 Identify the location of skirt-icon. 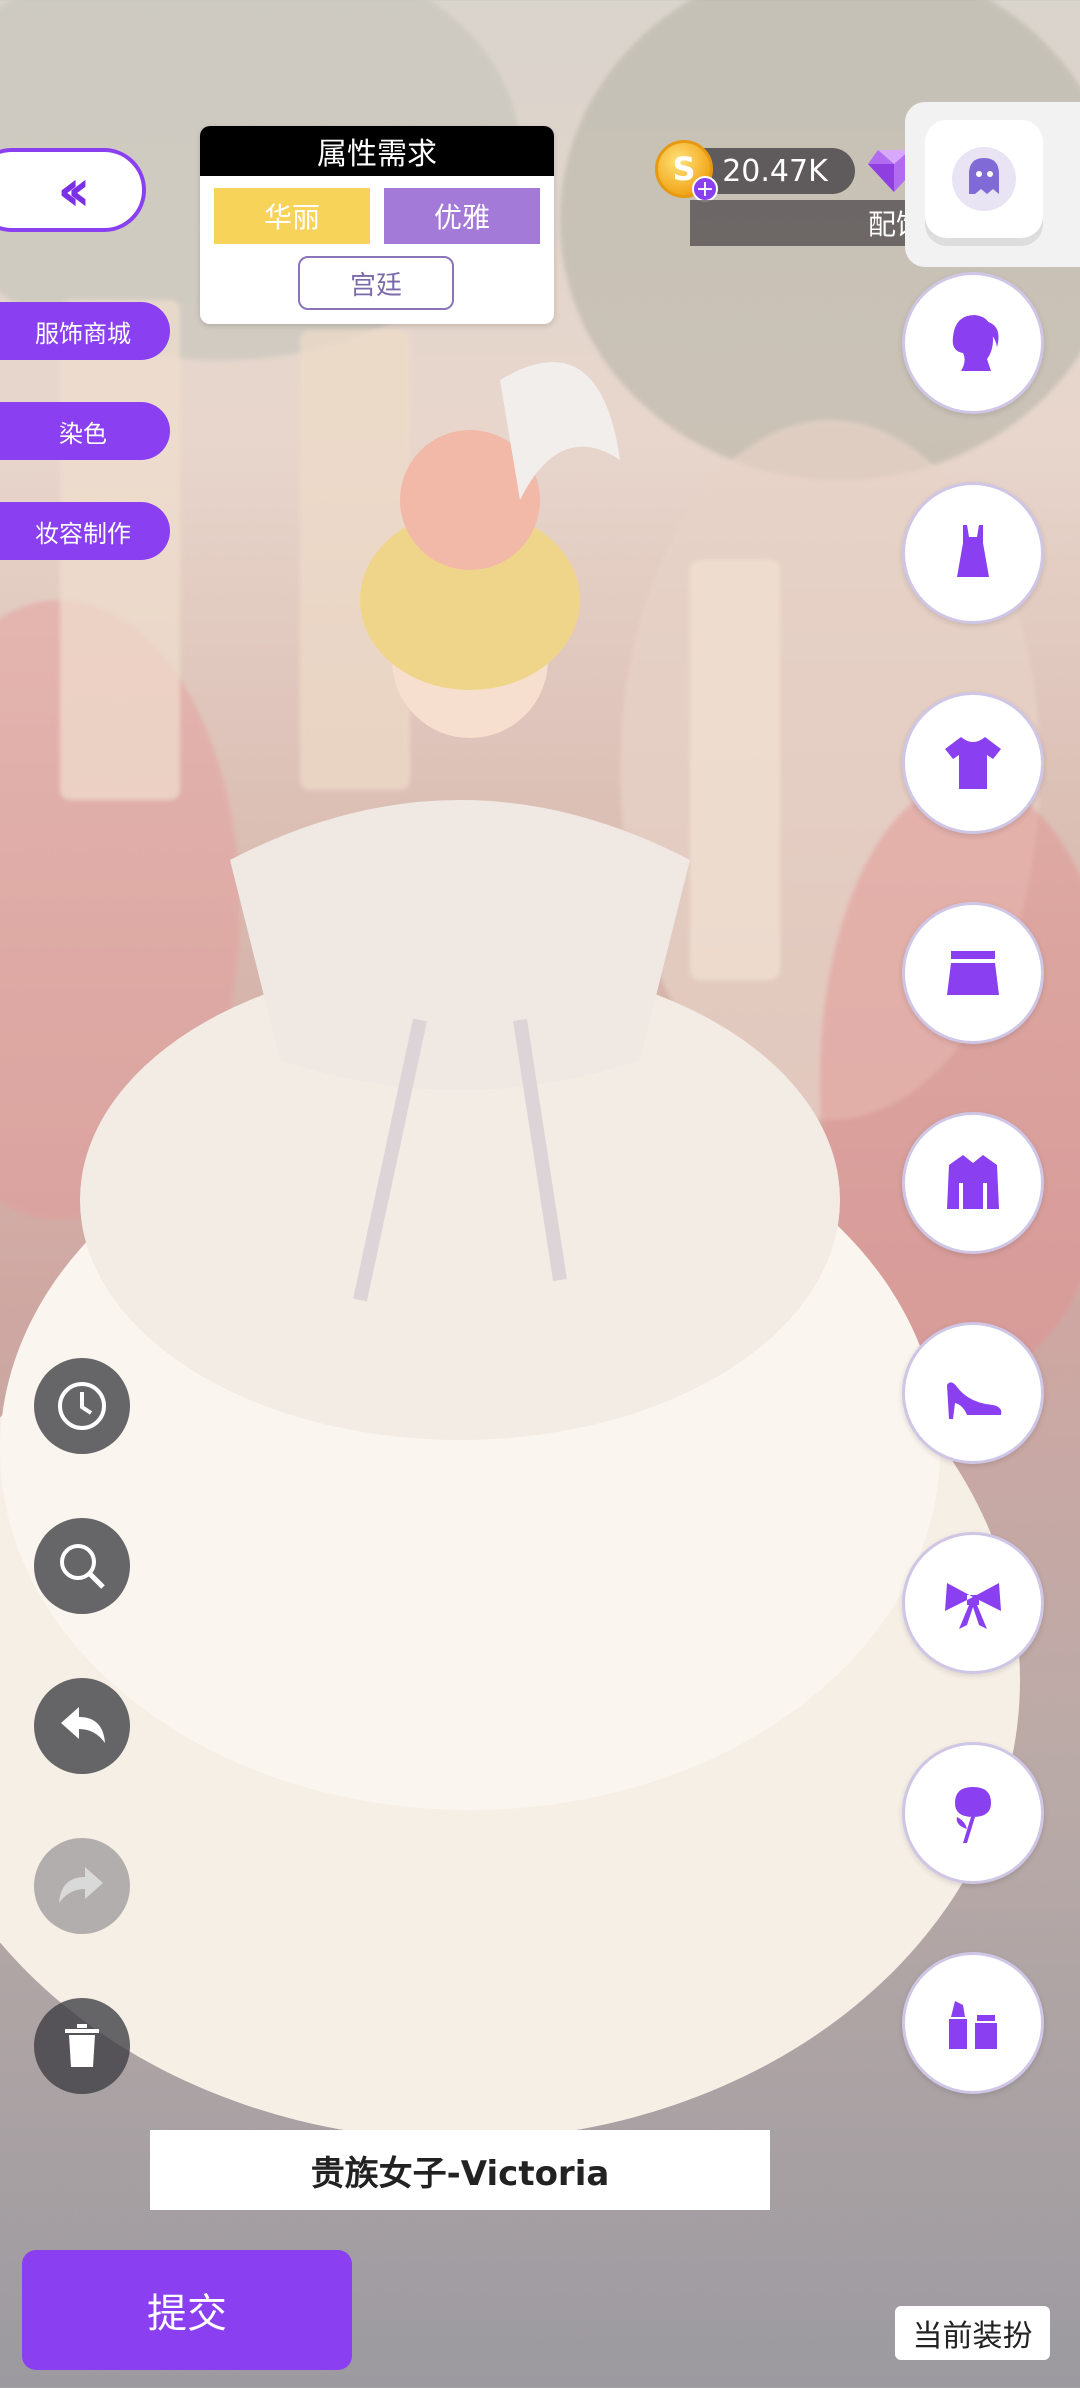
(973, 973).